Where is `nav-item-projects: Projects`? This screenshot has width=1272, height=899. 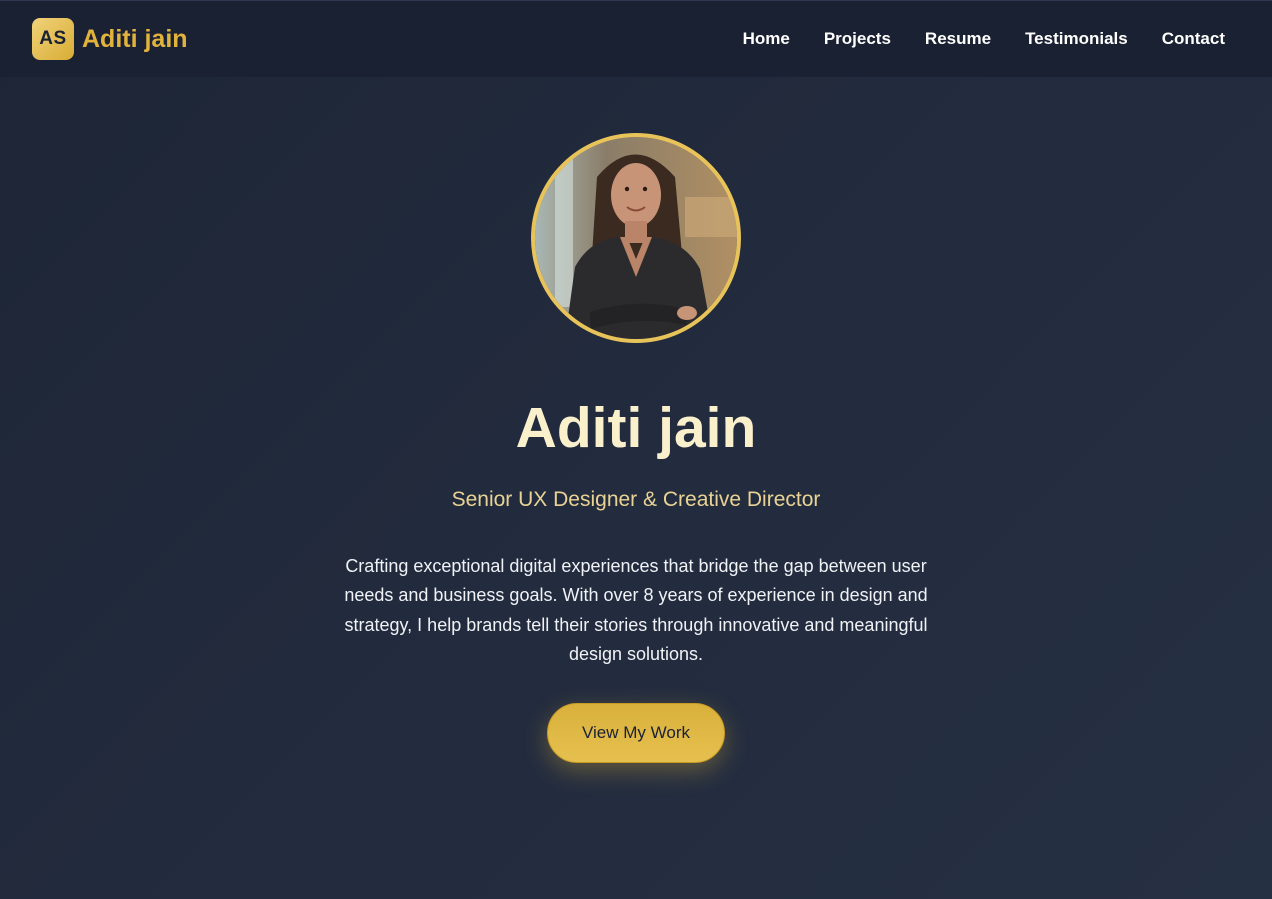 nav-item-projects: Projects is located at coordinates (857, 39).